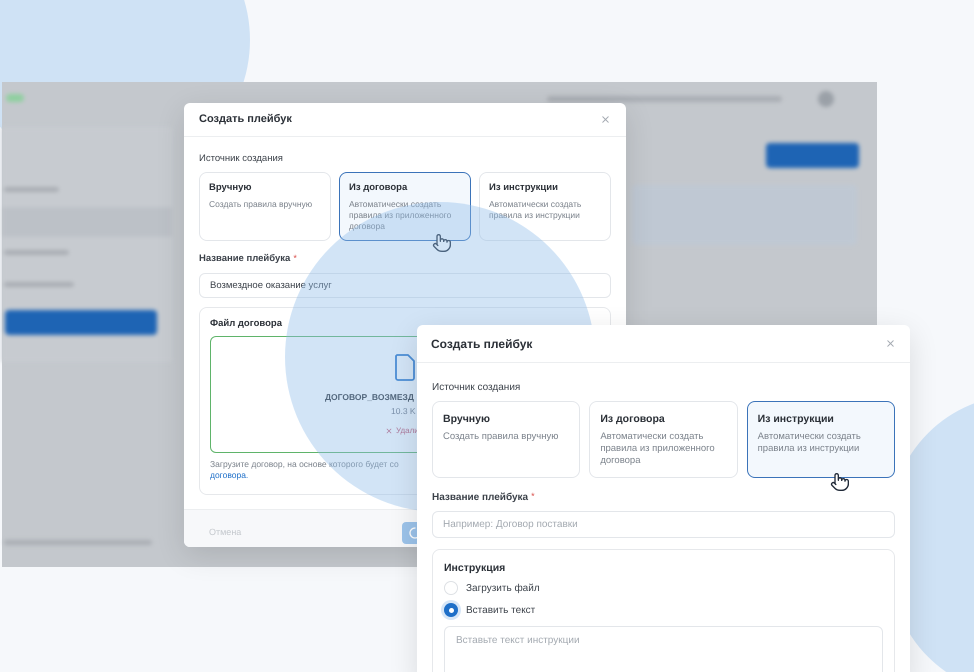  I want to click on blurred-avatar, so click(826, 99).